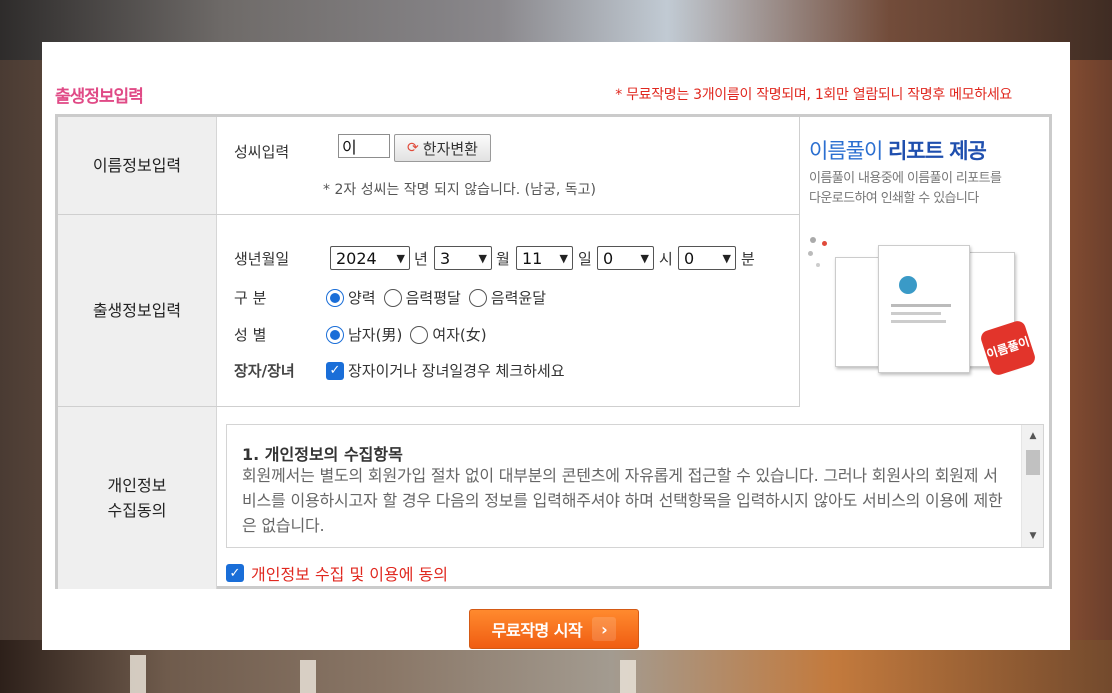 The height and width of the screenshot is (693, 1112). What do you see at coordinates (608, 258) in the screenshot?
I see `hour-value: 0` at bounding box center [608, 258].